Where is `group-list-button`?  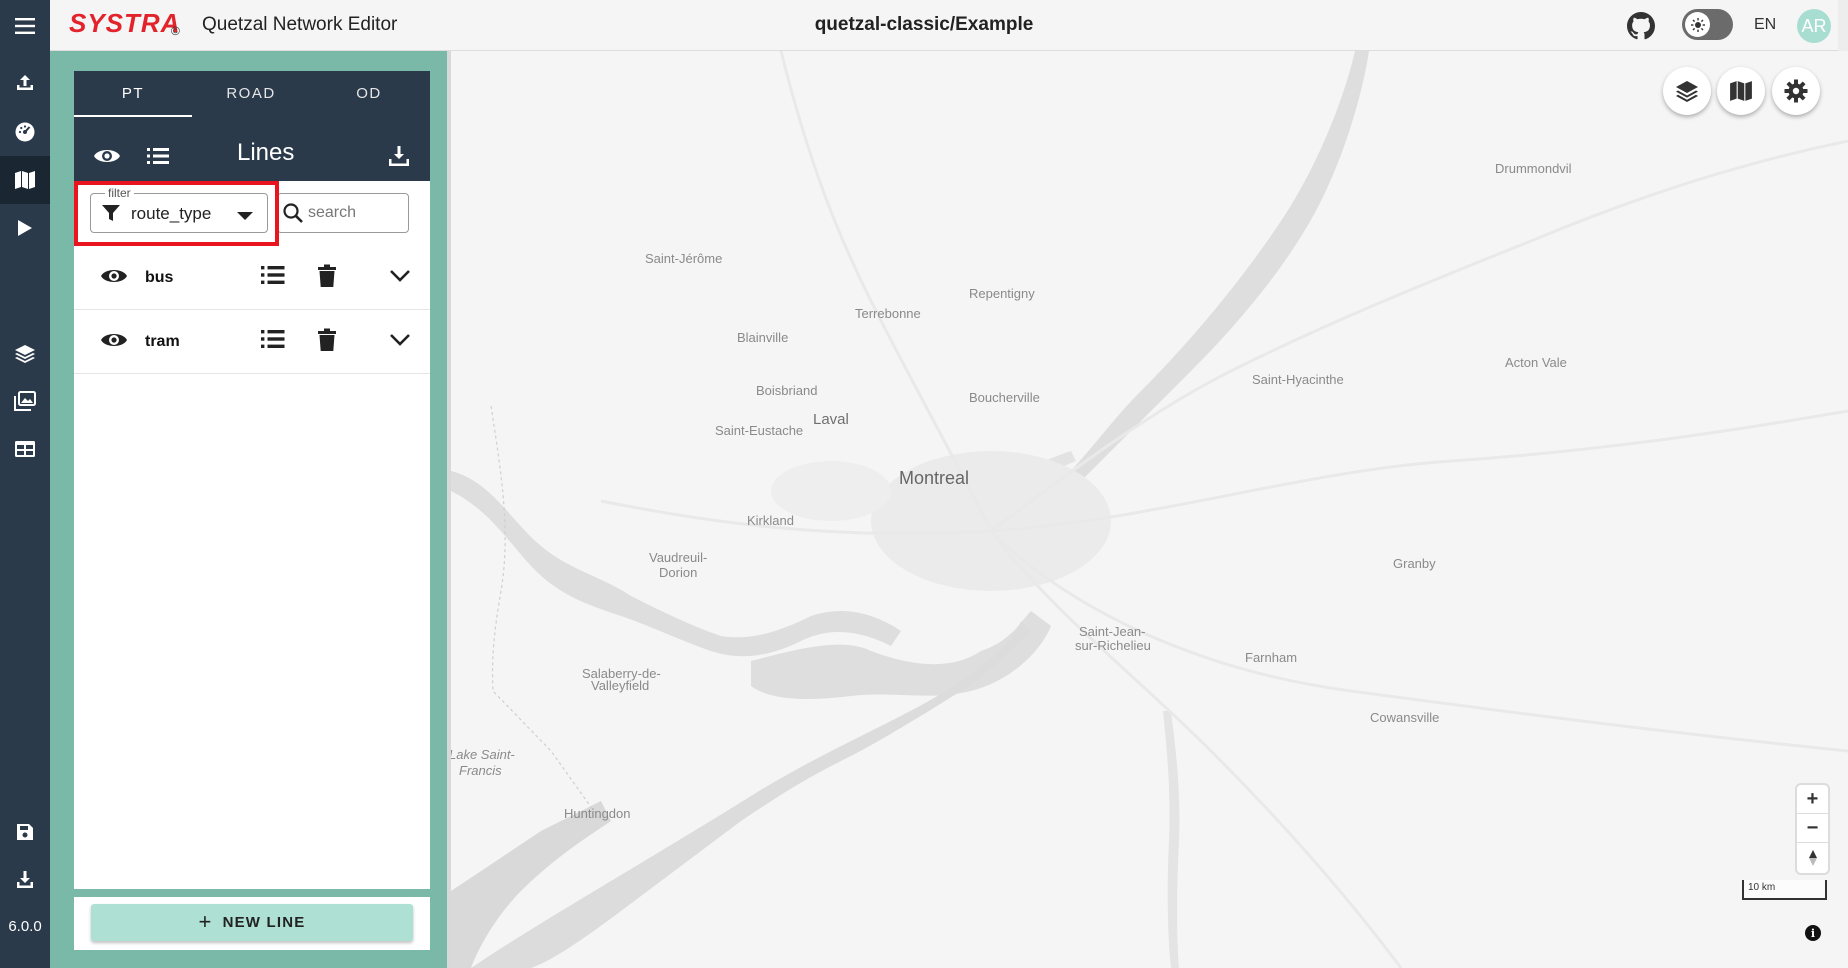 group-list-button is located at coordinates (158, 156).